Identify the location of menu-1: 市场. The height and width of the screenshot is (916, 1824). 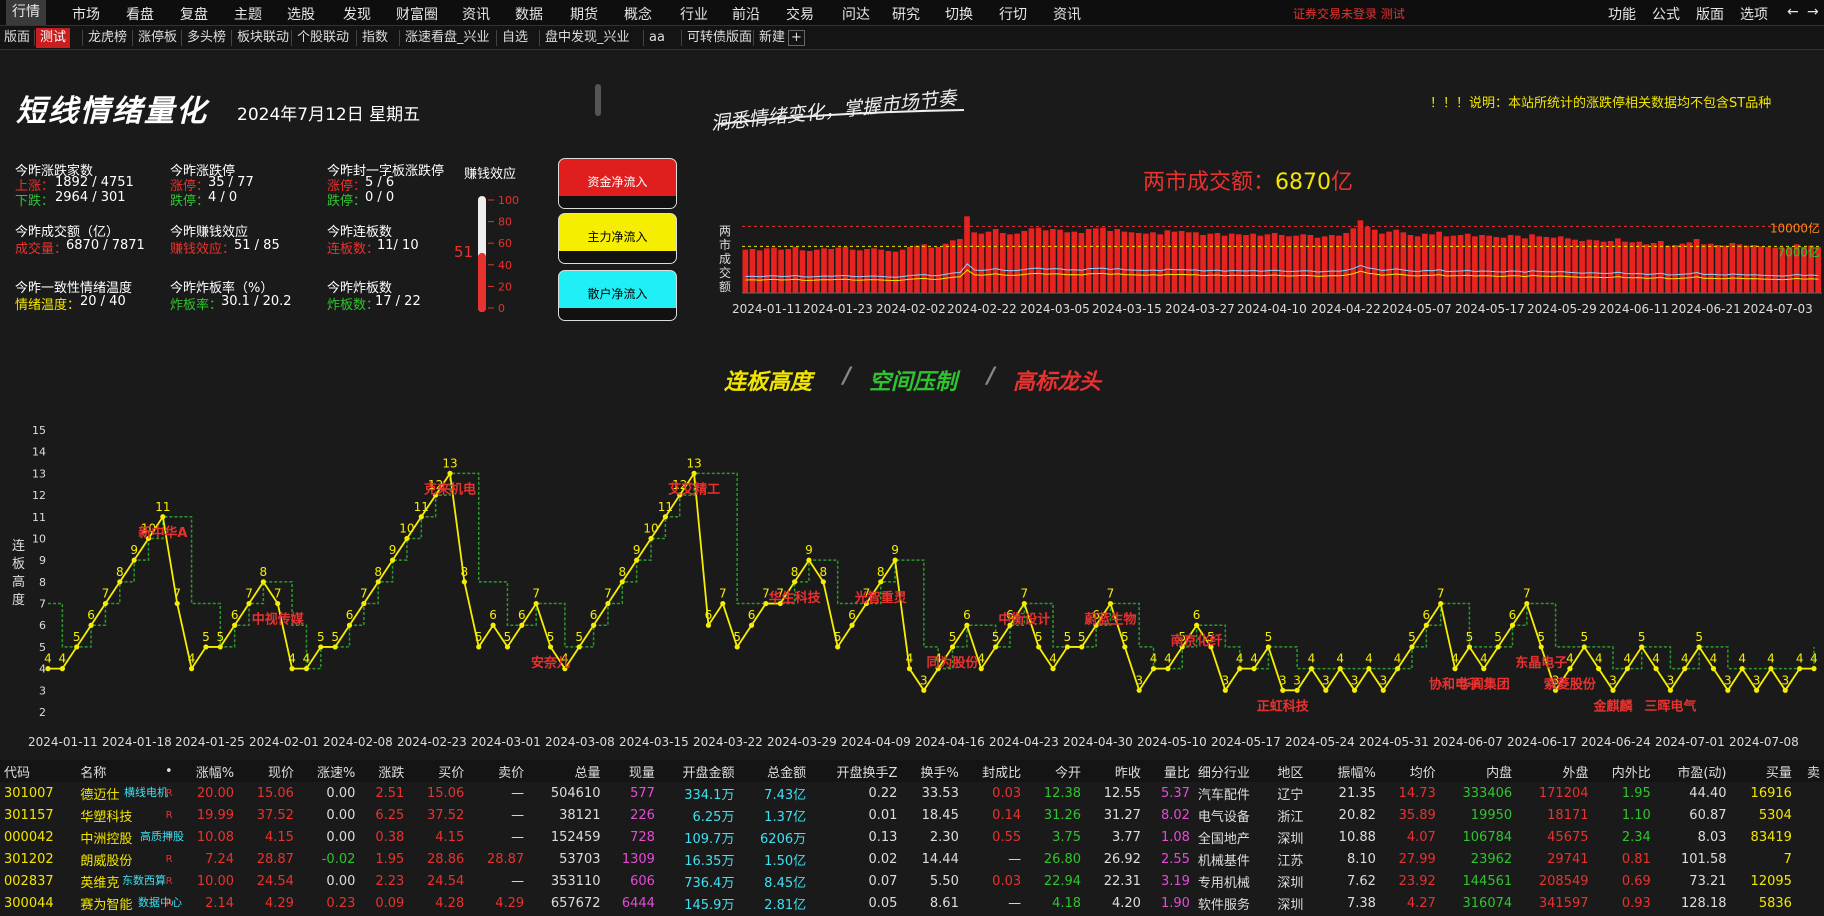
(86, 14).